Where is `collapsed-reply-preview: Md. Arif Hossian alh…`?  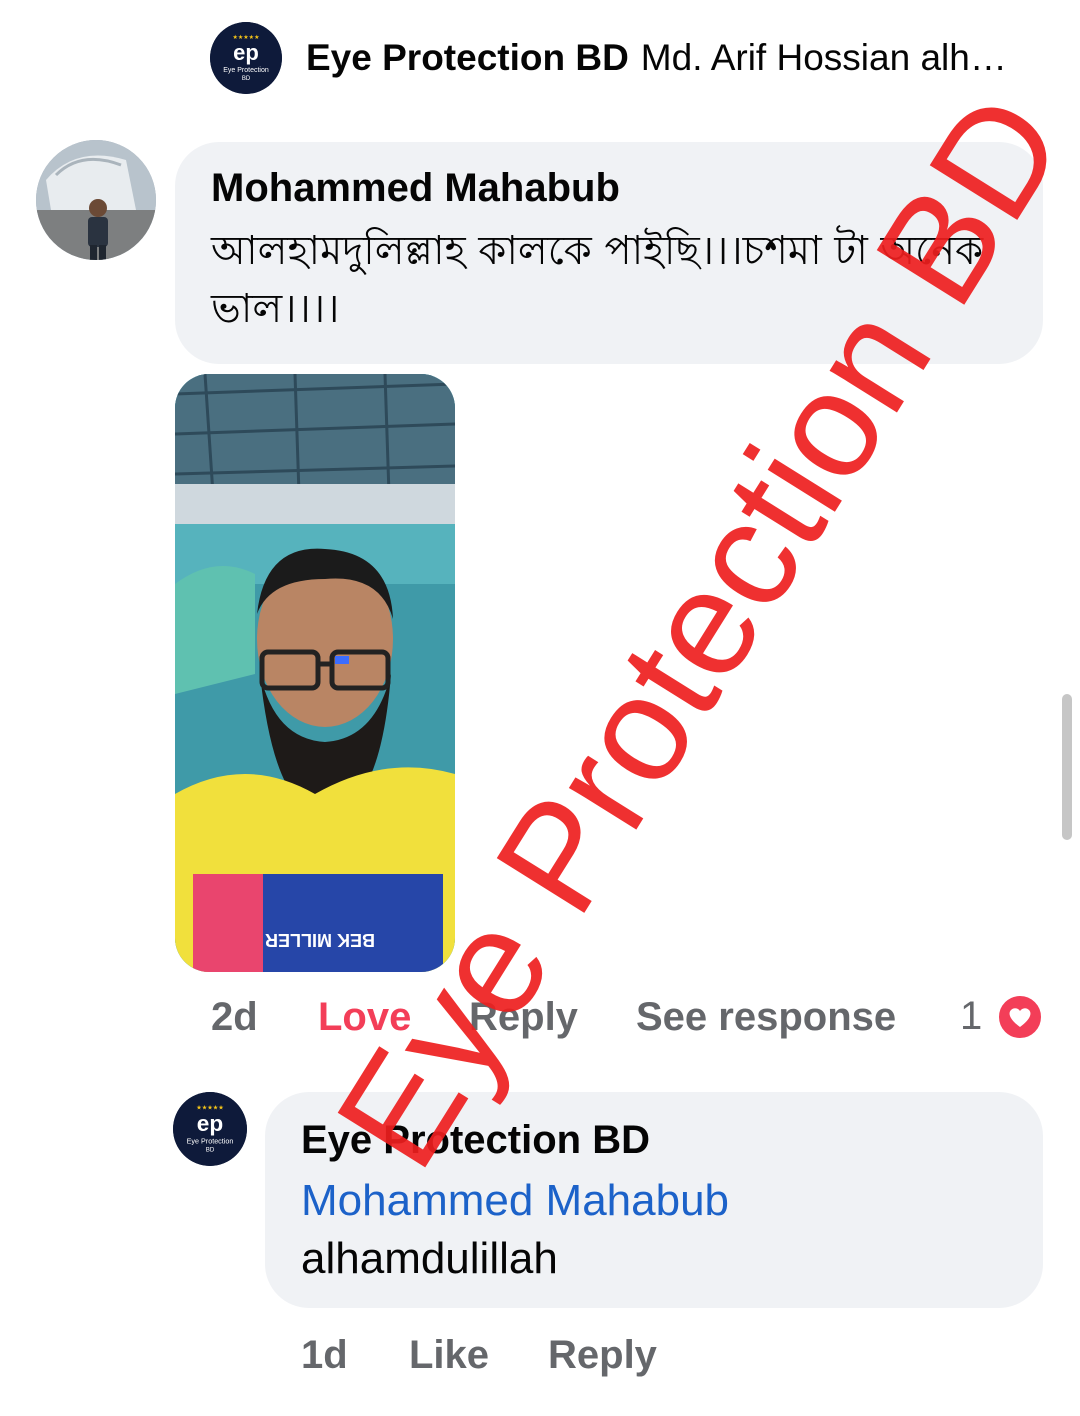 collapsed-reply-preview: Md. Arif Hossian alh… is located at coordinates (823, 57).